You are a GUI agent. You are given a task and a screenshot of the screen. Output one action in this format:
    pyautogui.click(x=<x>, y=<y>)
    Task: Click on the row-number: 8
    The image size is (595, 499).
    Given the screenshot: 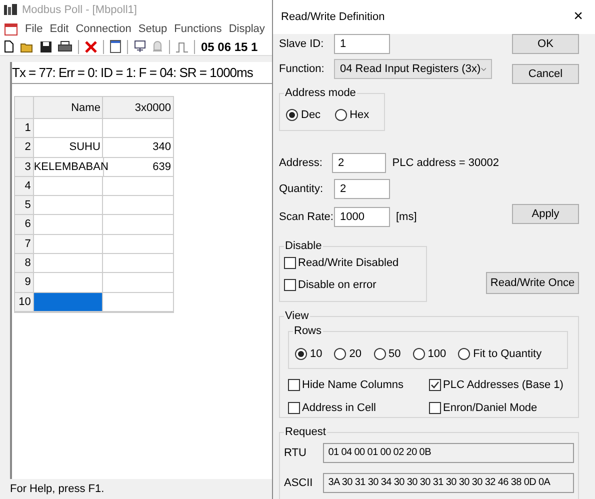 What is the action you would take?
    pyautogui.click(x=24, y=264)
    